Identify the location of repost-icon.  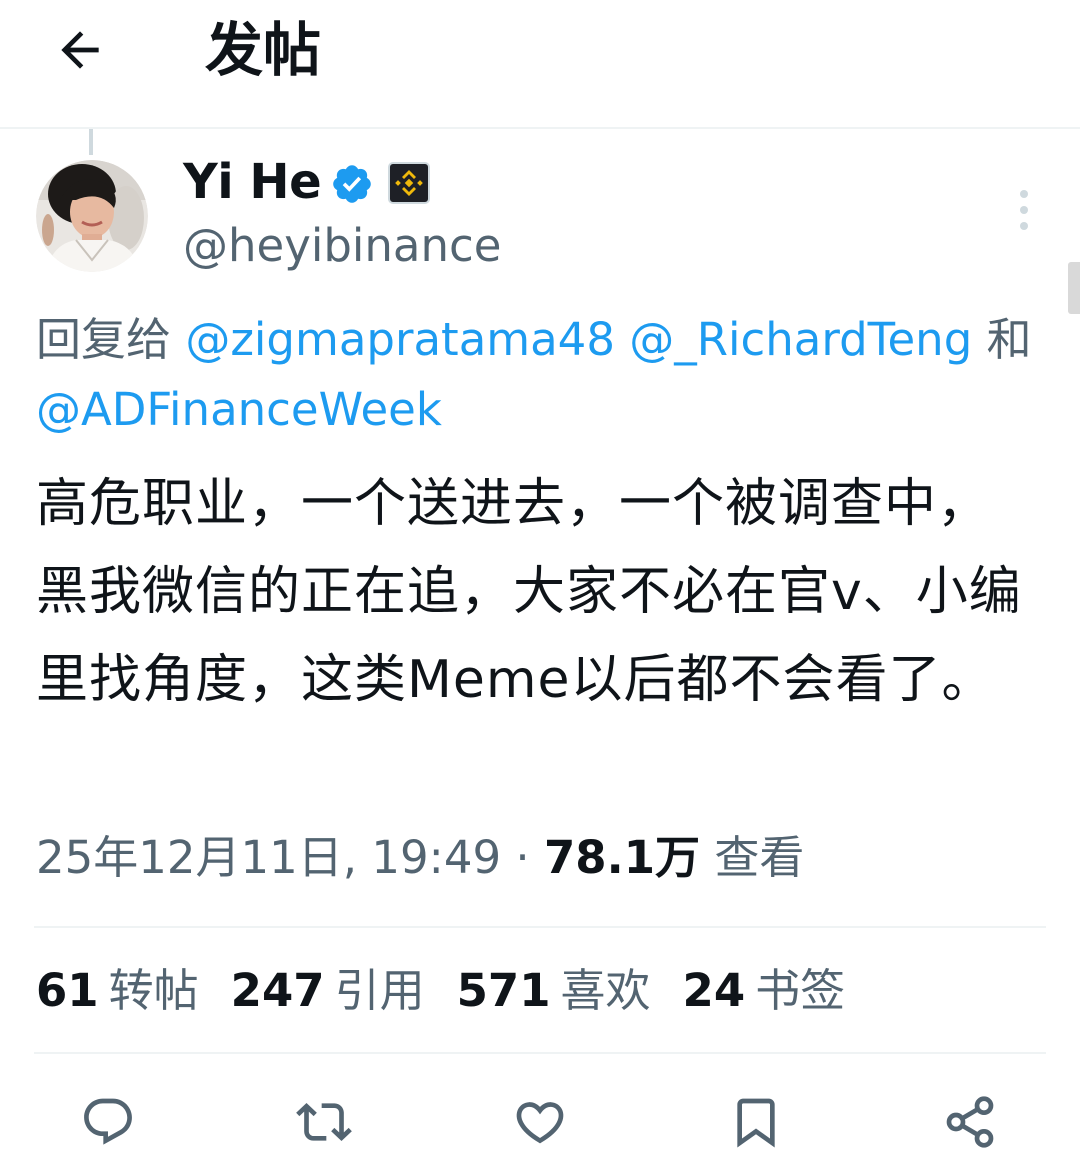
(324, 1122).